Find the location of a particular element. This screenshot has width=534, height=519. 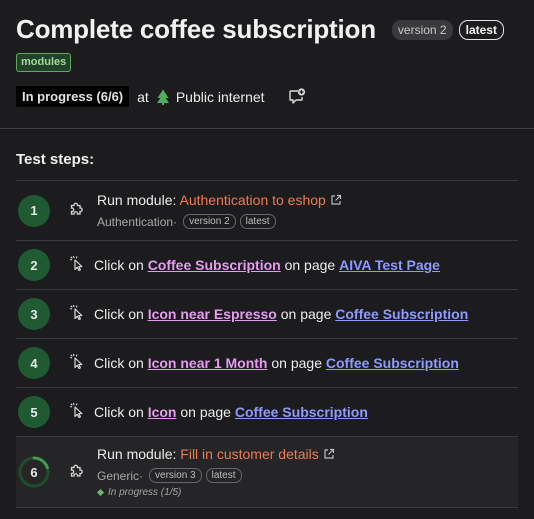

page-title: Complete coffee subscription is located at coordinates (196, 29).